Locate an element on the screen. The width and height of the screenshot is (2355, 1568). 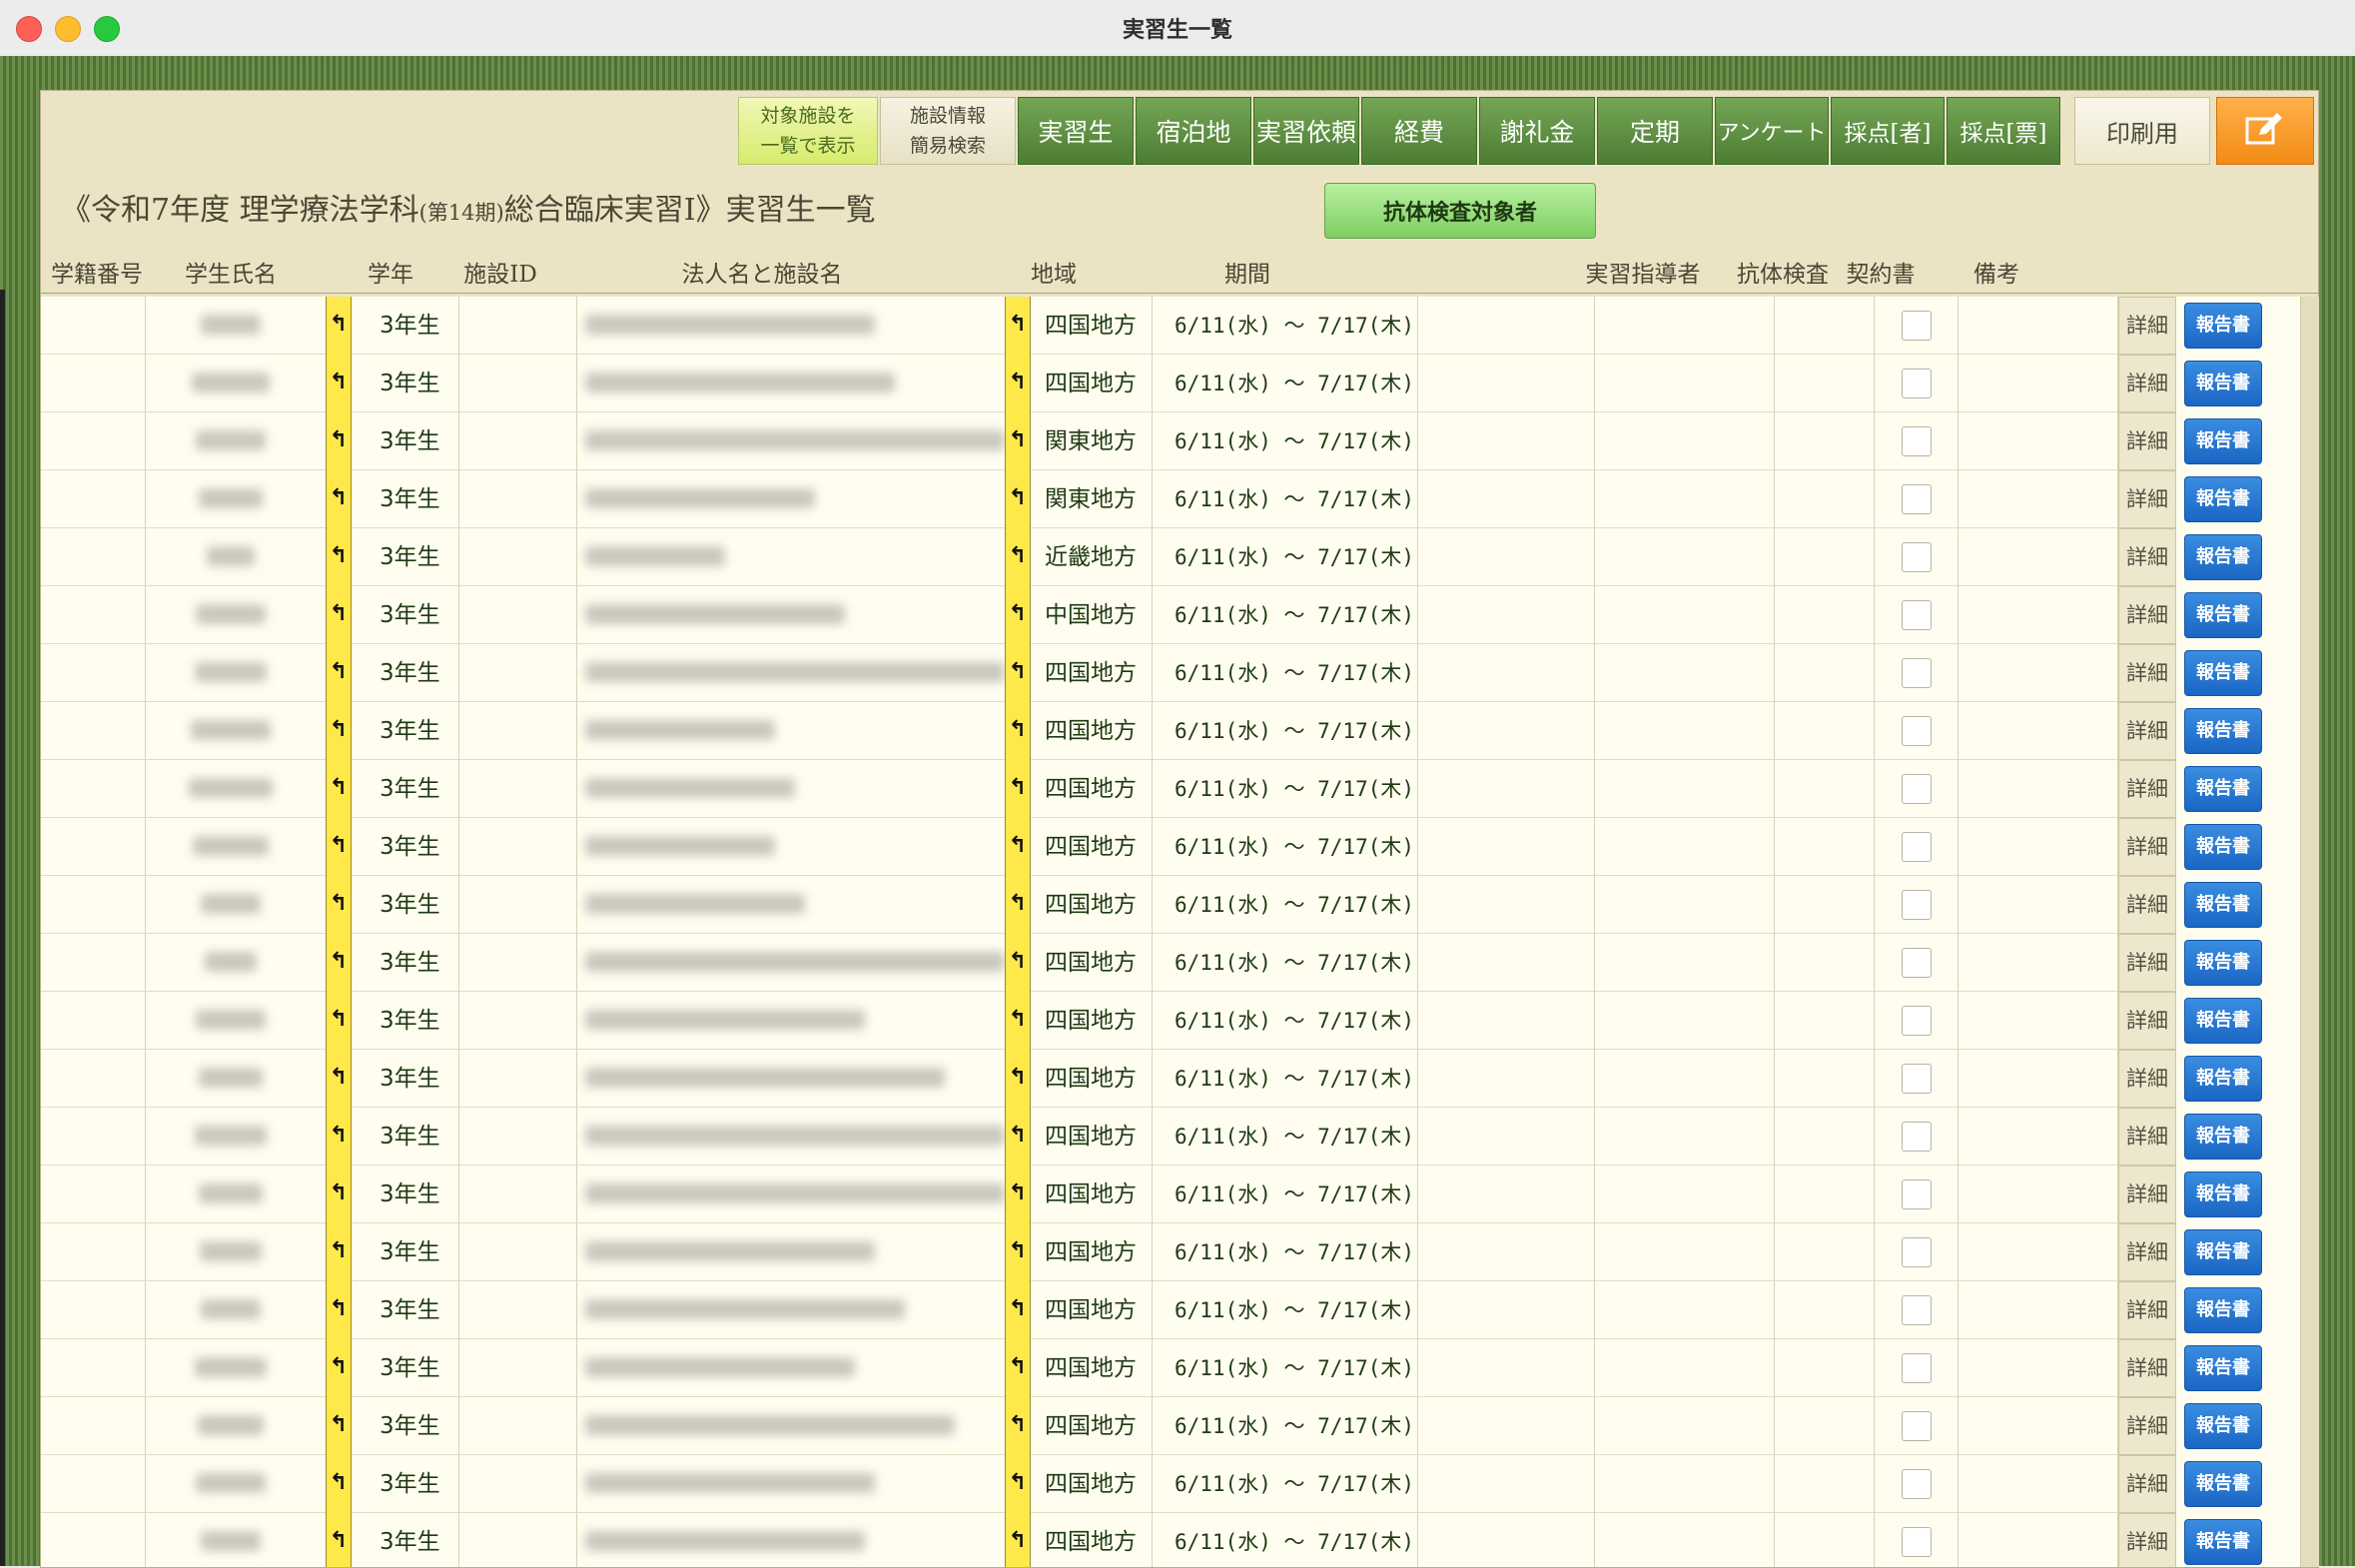
tab-students: 実習生 is located at coordinates (1076, 131).